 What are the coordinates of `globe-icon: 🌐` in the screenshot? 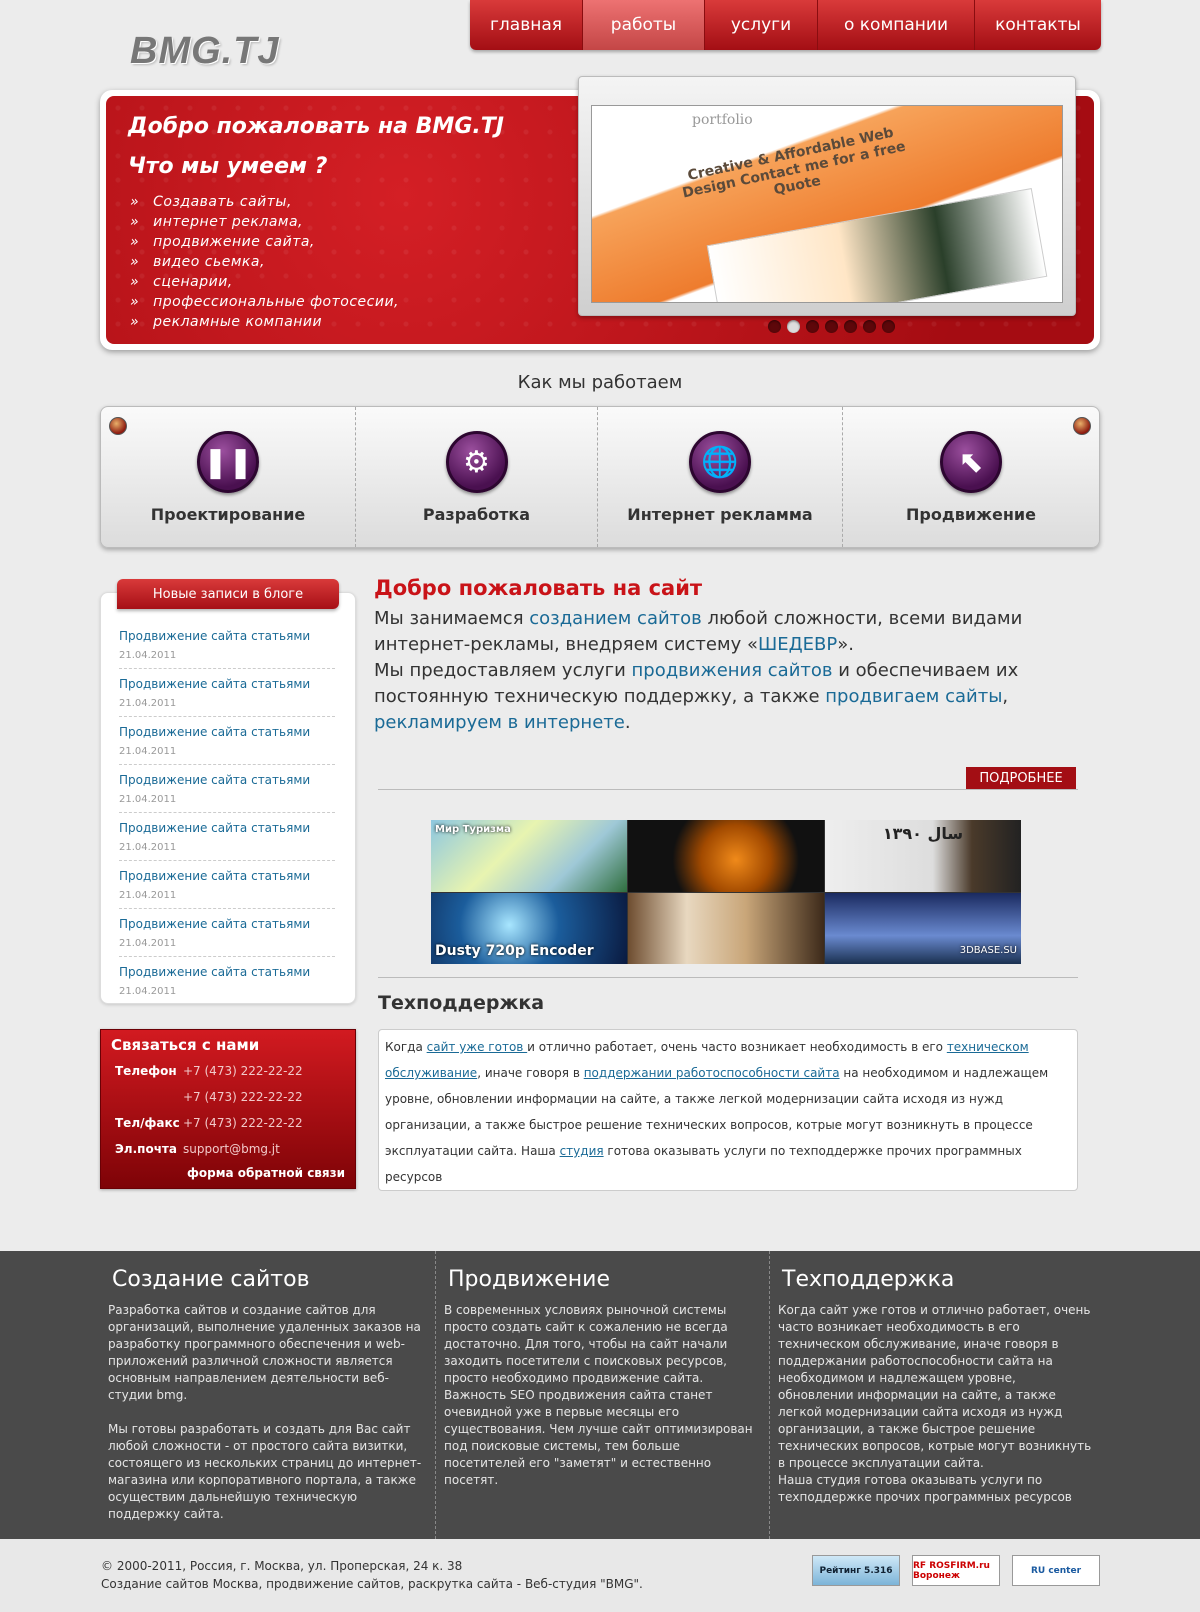 It's located at (720, 462).